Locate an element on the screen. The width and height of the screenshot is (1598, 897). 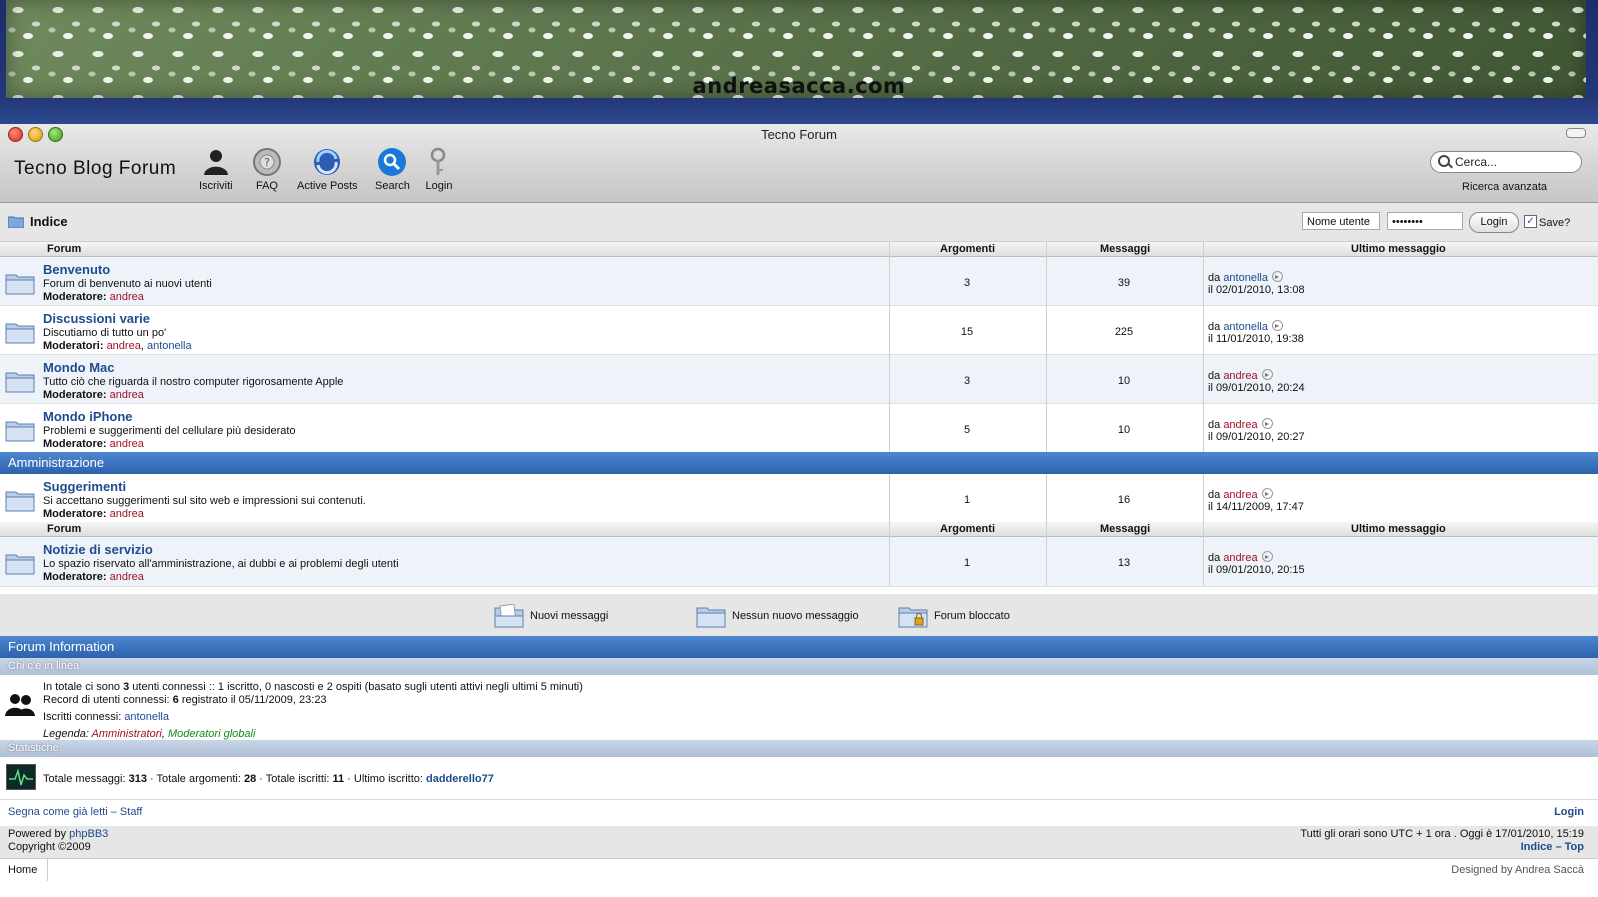
header-last: Ultimo messaggio is located at coordinates (1398, 529).